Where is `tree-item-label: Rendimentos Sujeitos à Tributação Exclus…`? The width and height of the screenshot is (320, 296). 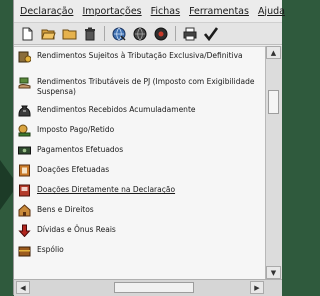
tree-item-label: Rendimentos Sujeitos à Tributação Exclus… is located at coordinates (140, 55).